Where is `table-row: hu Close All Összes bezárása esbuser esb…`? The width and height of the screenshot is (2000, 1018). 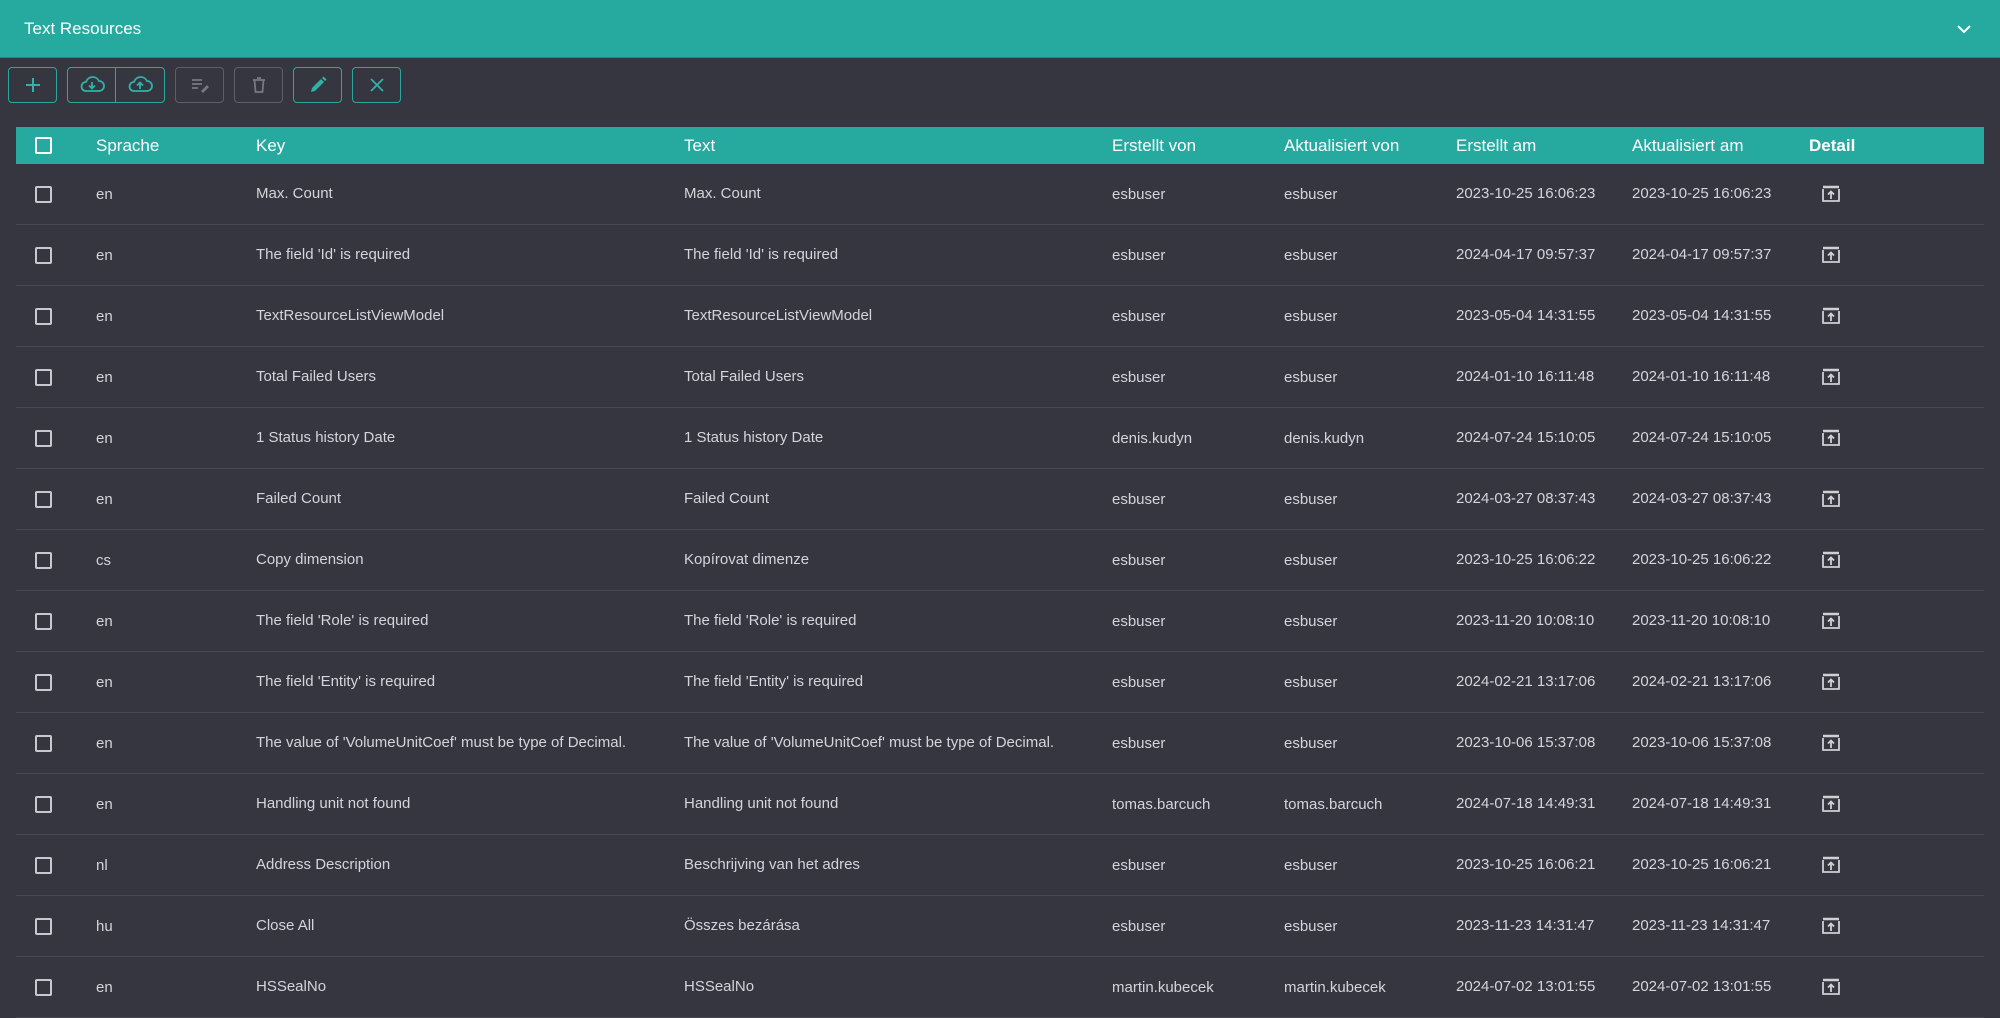
table-row: hu Close All Összes bezárása esbuser esb… is located at coordinates (1000, 926).